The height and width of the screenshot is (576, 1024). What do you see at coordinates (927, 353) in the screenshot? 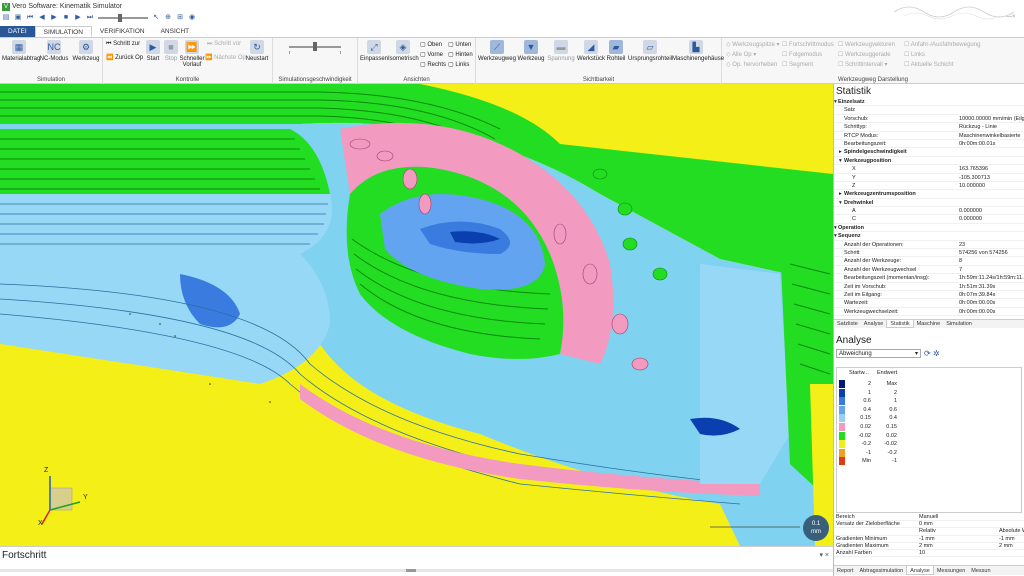
I see `refresh-icon: ⟳` at bounding box center [927, 353].